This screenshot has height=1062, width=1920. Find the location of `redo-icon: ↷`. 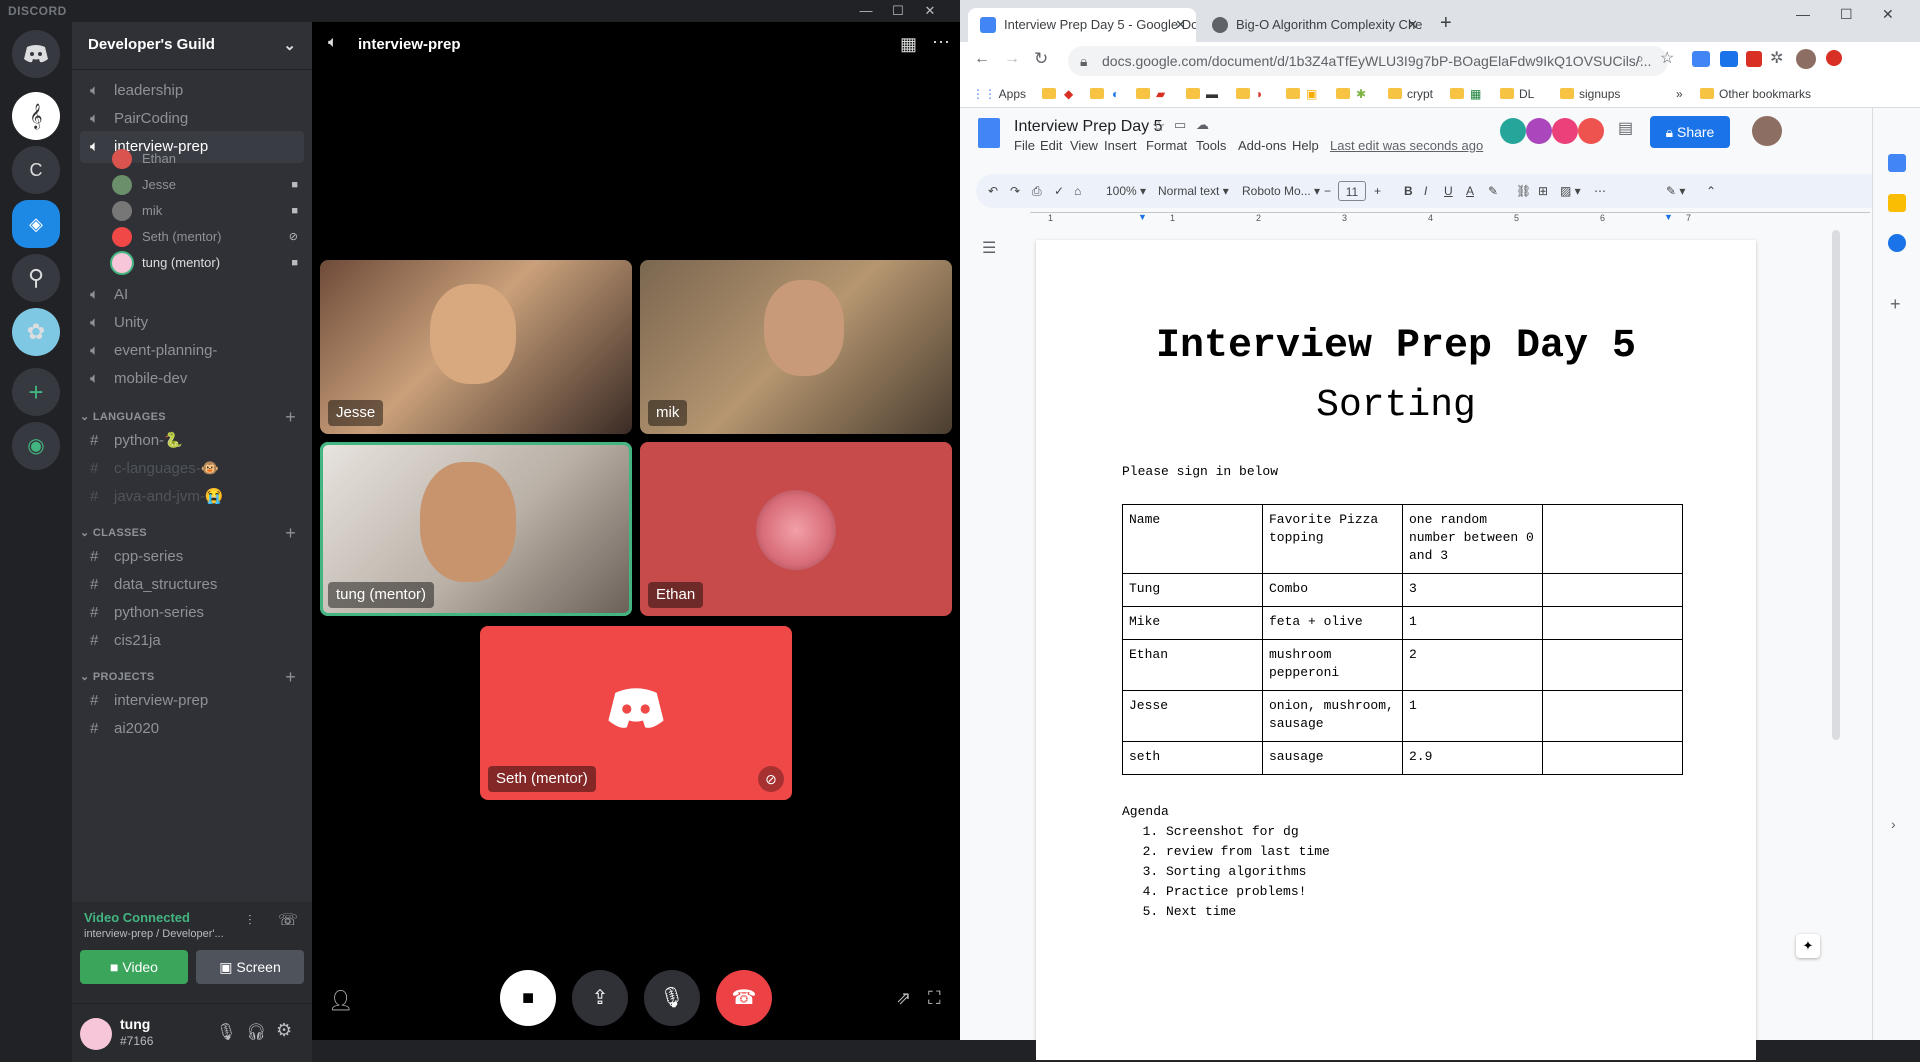

redo-icon: ↷ is located at coordinates (1015, 191).